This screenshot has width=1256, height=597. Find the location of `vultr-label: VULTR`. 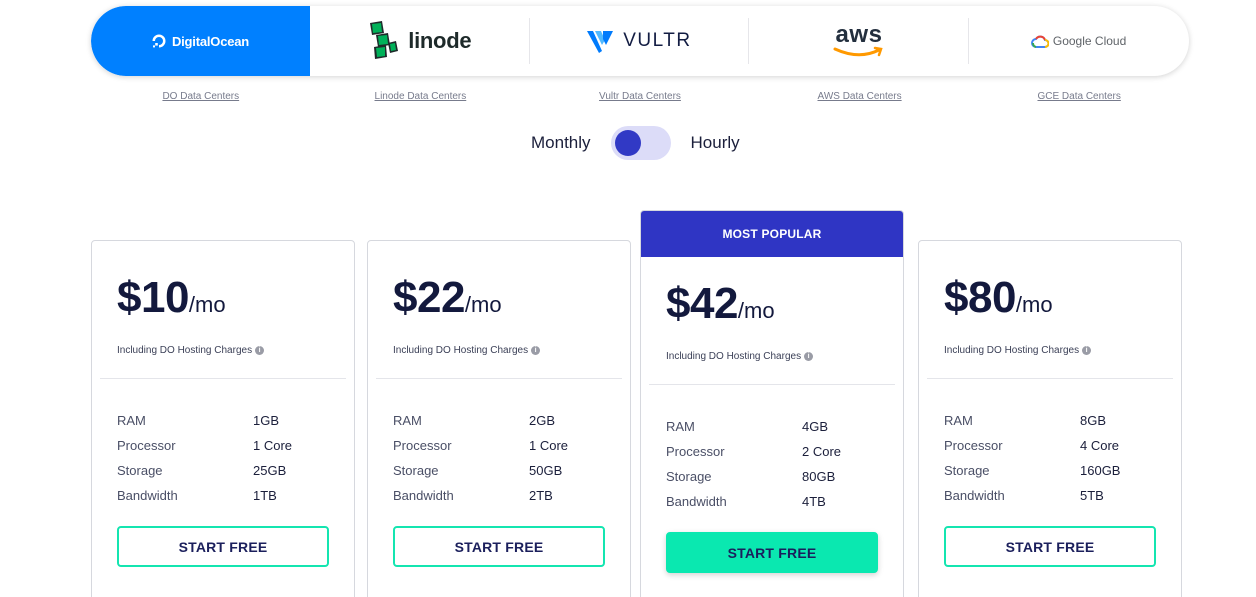

vultr-label: VULTR is located at coordinates (657, 40).